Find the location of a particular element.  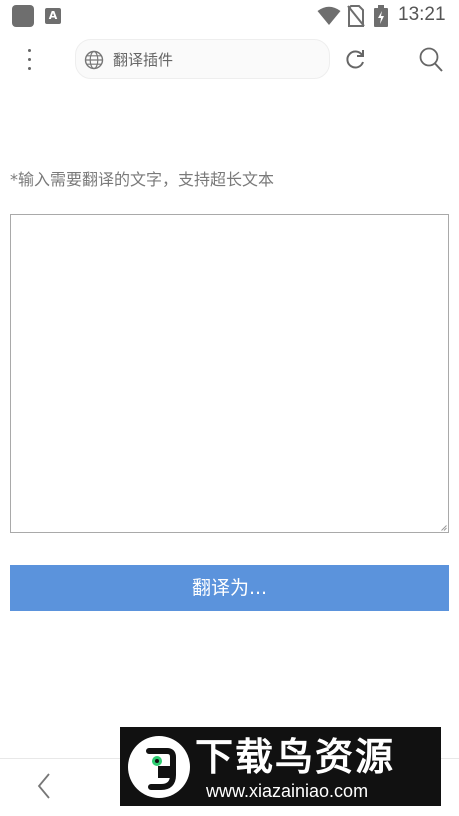

chevron-left-icon is located at coordinates (44, 786).